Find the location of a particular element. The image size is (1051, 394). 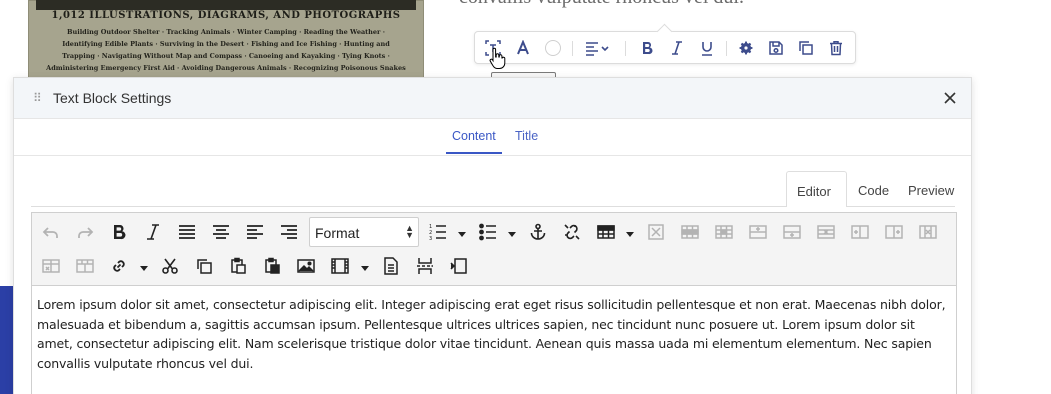

background-color-icon is located at coordinates (553, 48).